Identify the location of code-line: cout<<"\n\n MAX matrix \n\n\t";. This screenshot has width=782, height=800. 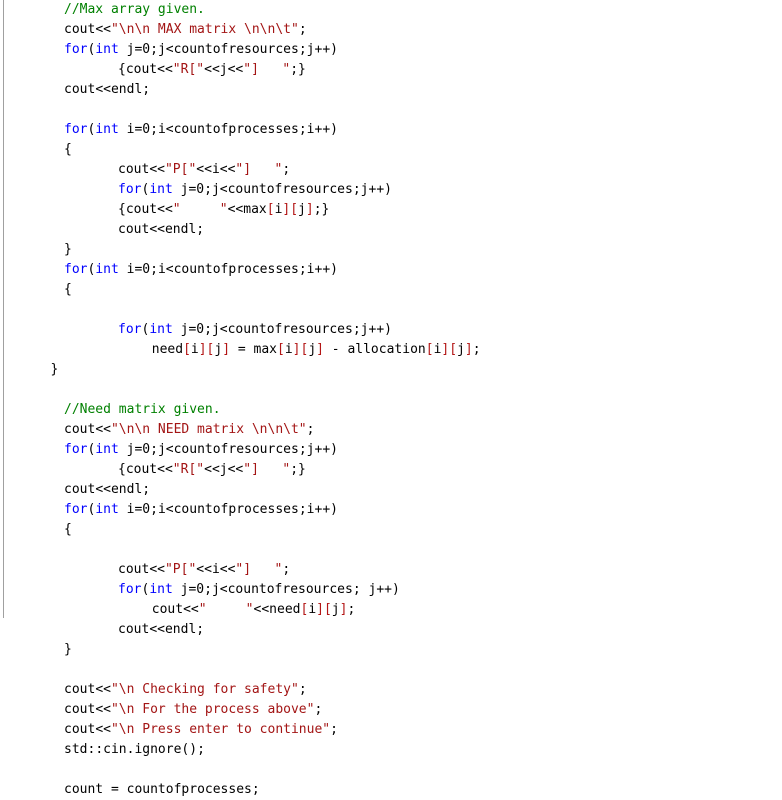
(391, 30).